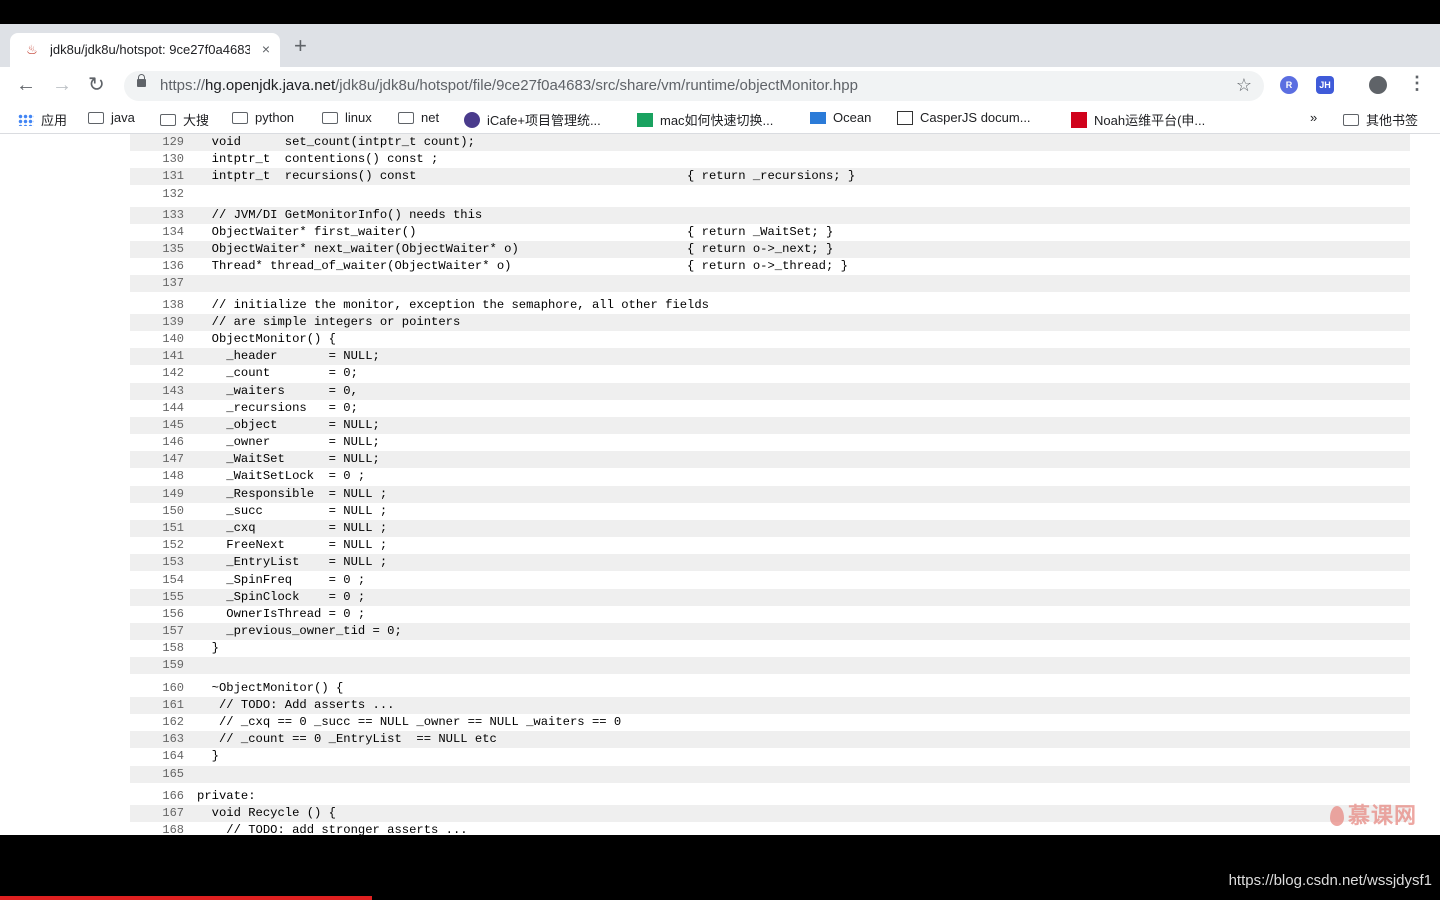 Image resolution: width=1440 pixels, height=900 pixels. What do you see at coordinates (770, 597) in the screenshot?
I see `code-line: 155 _SpinClock = 0 ;` at bounding box center [770, 597].